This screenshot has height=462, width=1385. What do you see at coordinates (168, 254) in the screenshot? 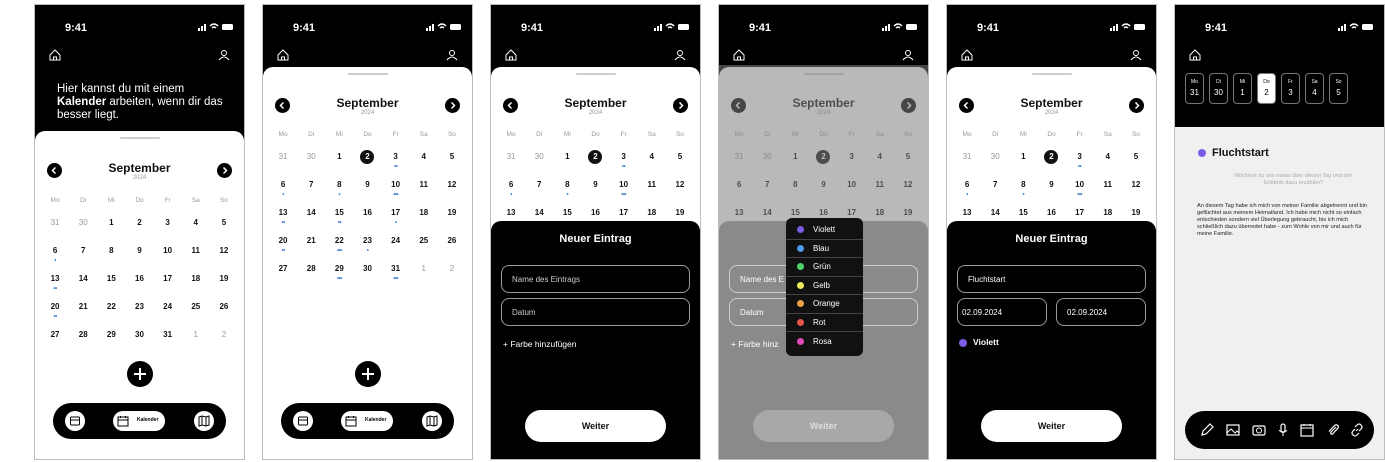
I see `day-cell: 10` at bounding box center [168, 254].